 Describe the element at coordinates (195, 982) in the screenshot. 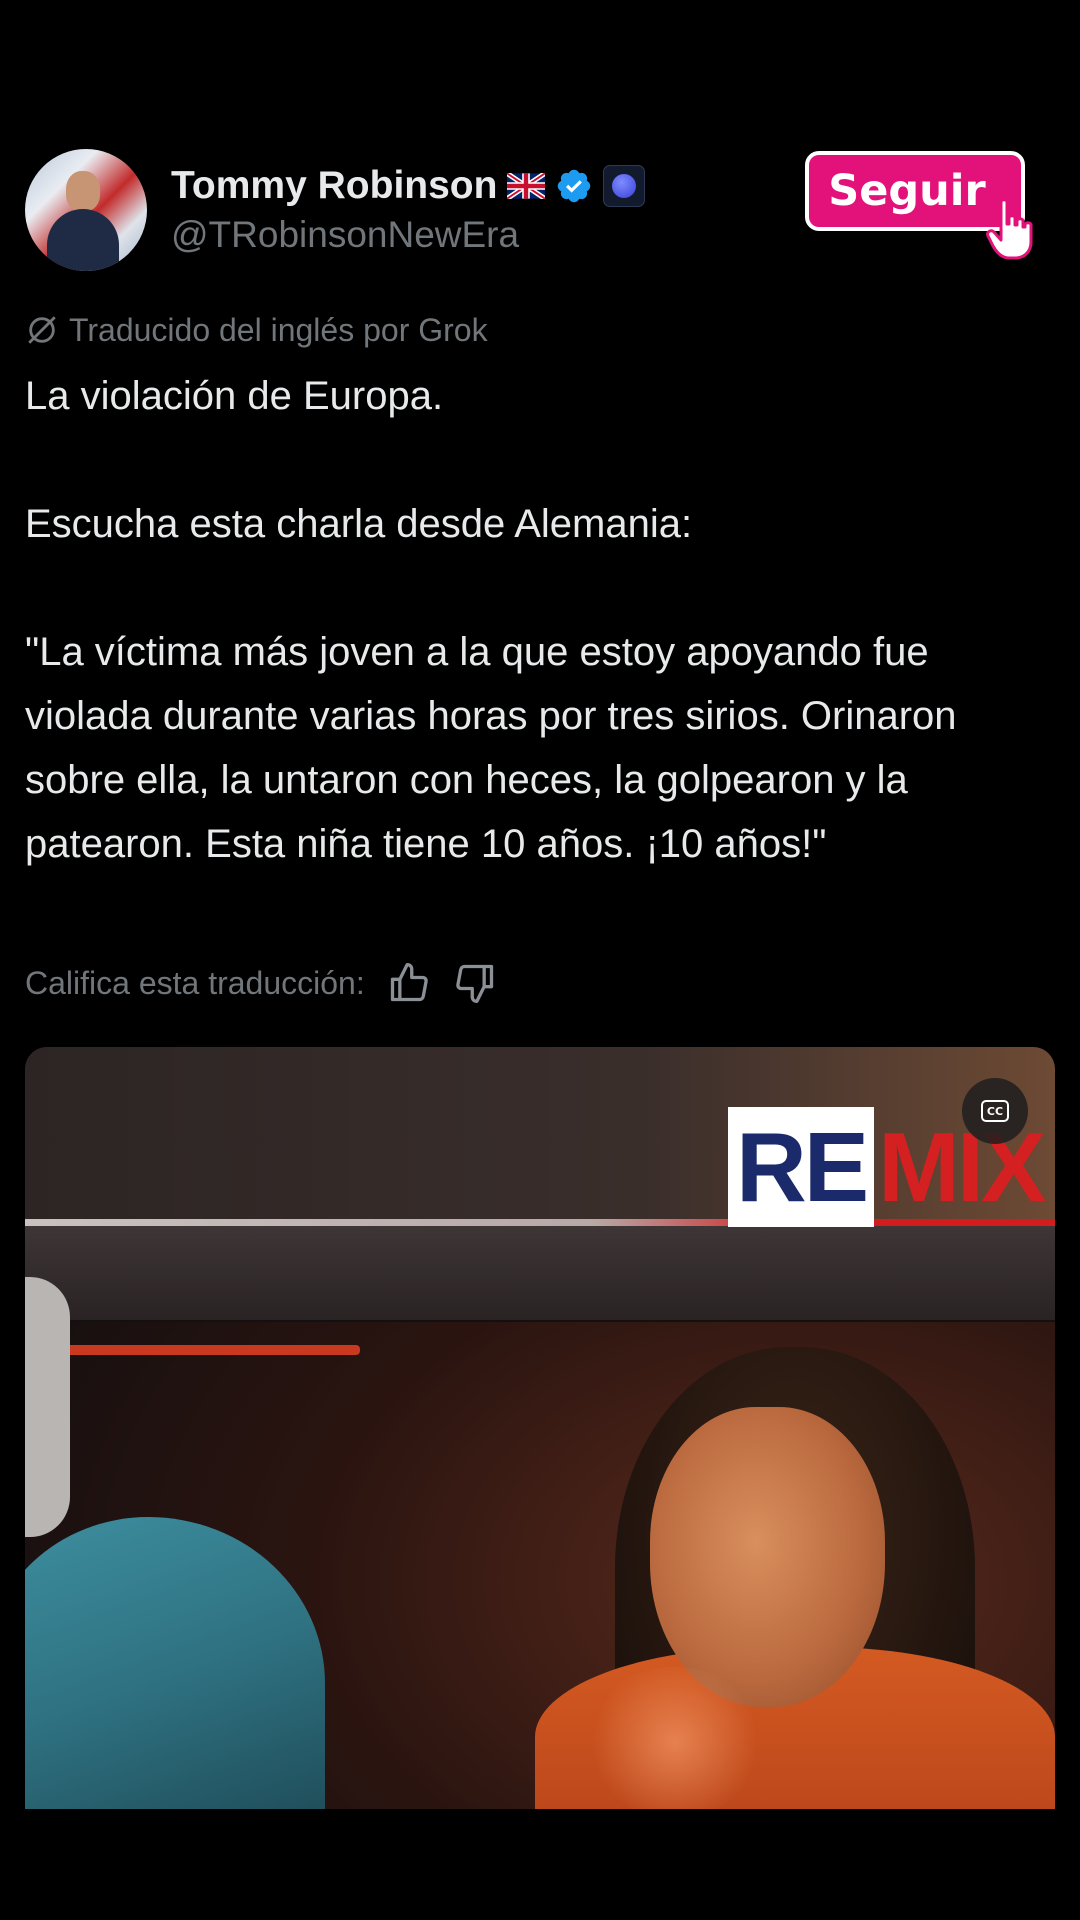

I see `rate-translation-label: Califica esta traducción:` at that location.